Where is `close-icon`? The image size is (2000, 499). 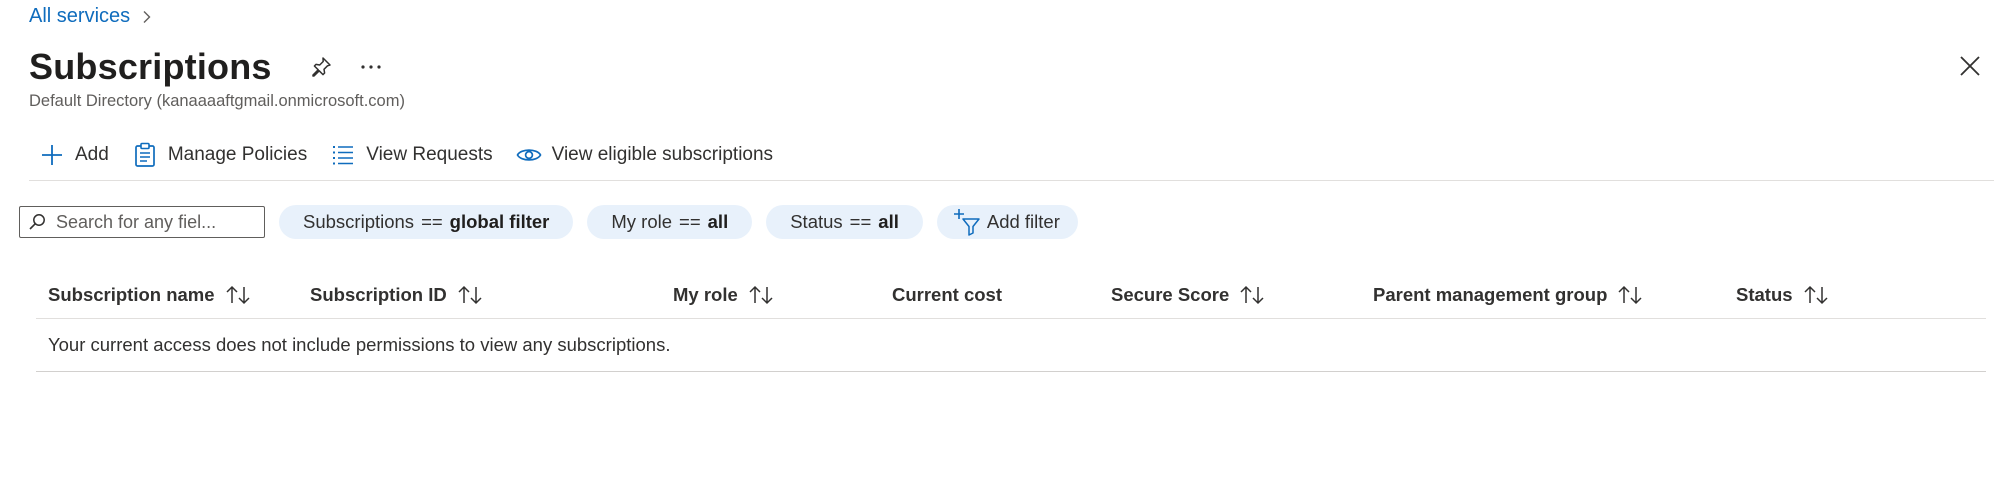
close-icon is located at coordinates (1970, 66).